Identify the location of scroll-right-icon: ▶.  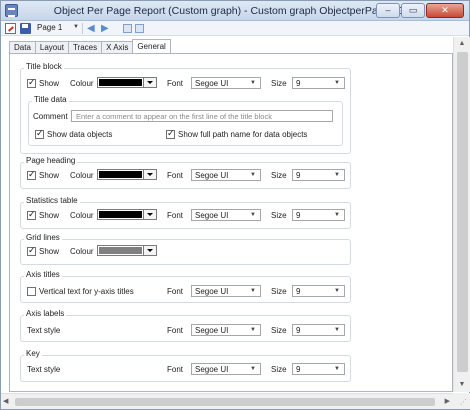
(447, 401).